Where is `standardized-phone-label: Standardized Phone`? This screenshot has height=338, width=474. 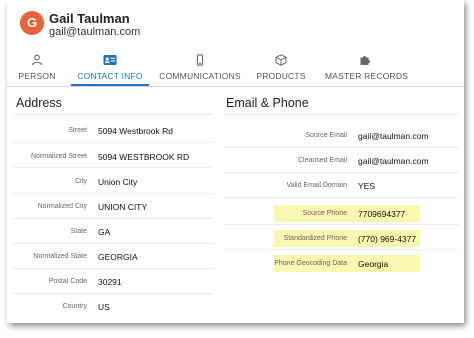 standardized-phone-label: Standardized Phone is located at coordinates (315, 238).